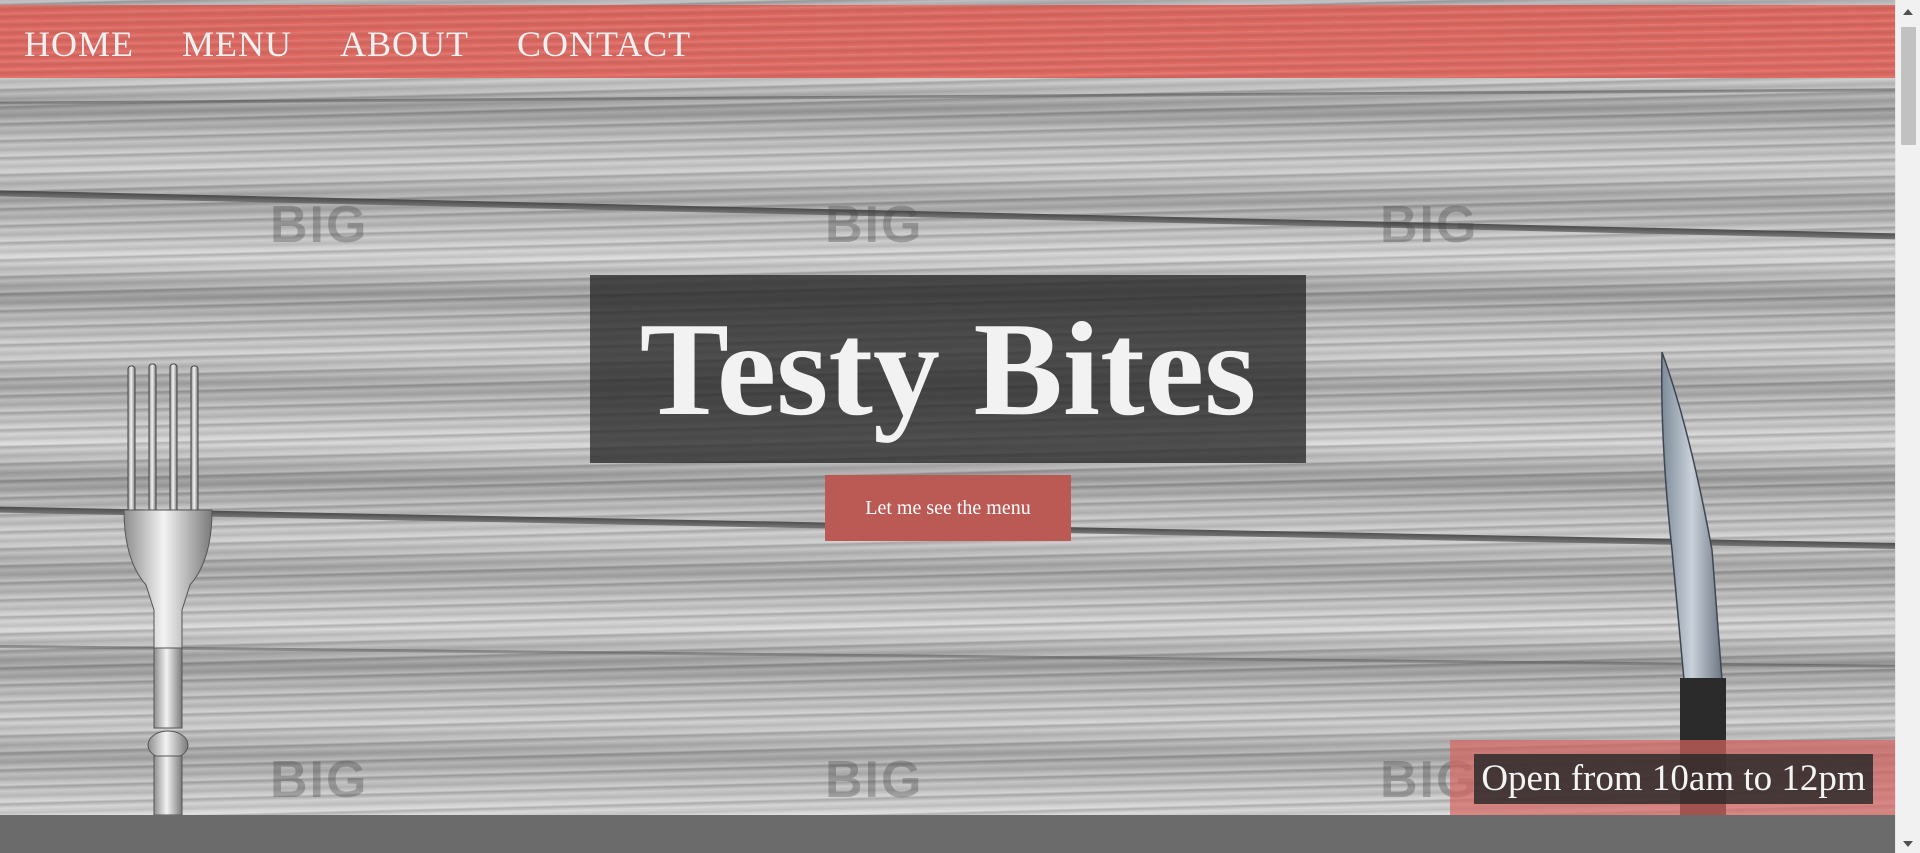 The height and width of the screenshot is (853, 1920). I want to click on scroll-down-arrow-icon, so click(1908, 844).